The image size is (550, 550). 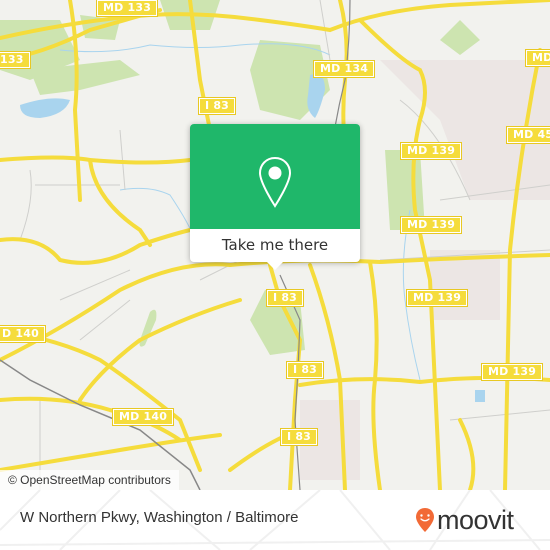 What do you see at coordinates (537, 58) in the screenshot?
I see `road-shield-md-45-north: MD 4` at bounding box center [537, 58].